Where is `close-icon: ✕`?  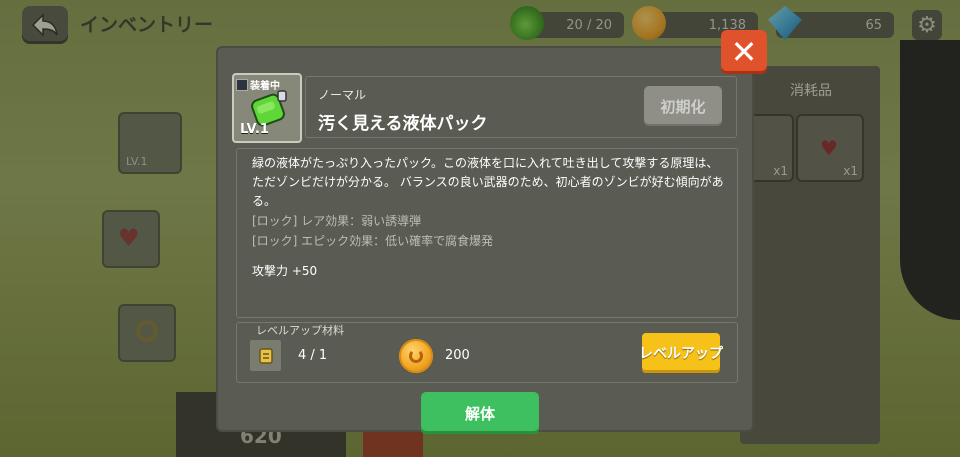 close-icon: ✕ is located at coordinates (744, 52).